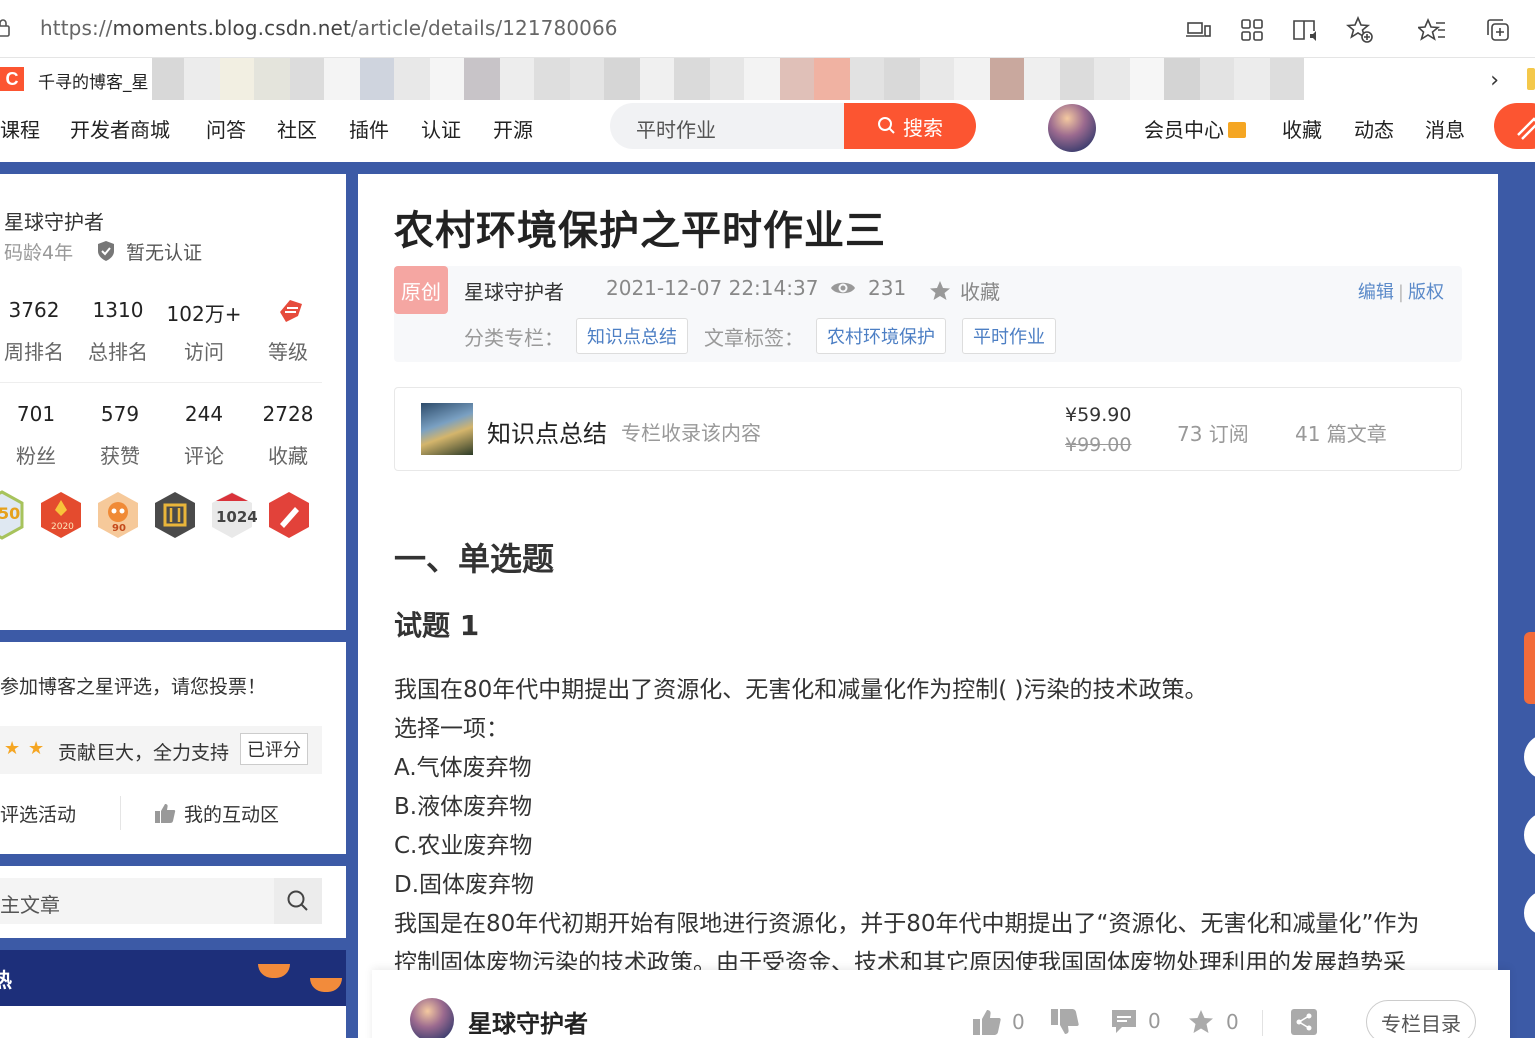 The width and height of the screenshot is (1535, 1038). I want to click on article-author: 星球守护者, so click(514, 290).